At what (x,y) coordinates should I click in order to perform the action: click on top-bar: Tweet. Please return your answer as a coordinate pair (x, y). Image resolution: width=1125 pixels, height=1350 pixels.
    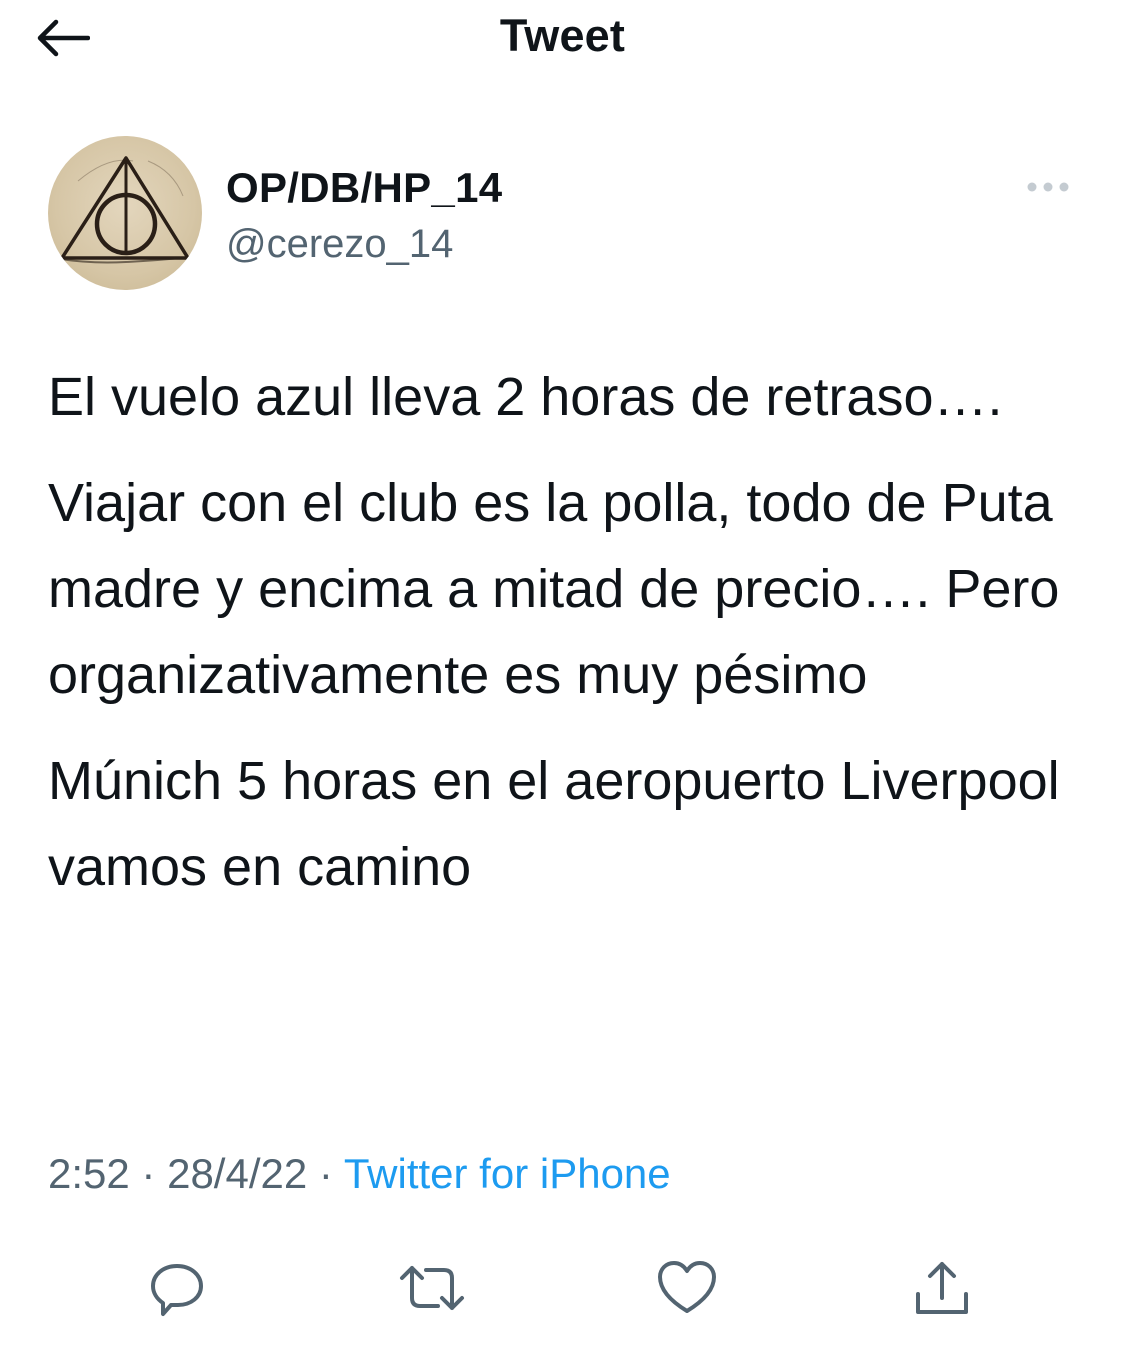
    Looking at the image, I should click on (562, 39).